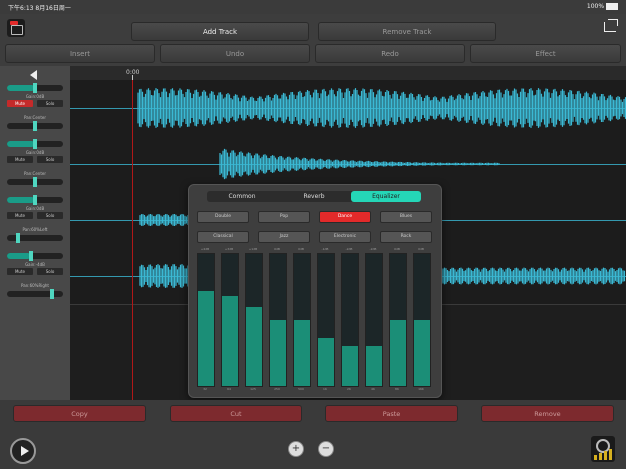  Describe the element at coordinates (407, 31) in the screenshot. I see `remove-track-button: Remove Track` at that location.